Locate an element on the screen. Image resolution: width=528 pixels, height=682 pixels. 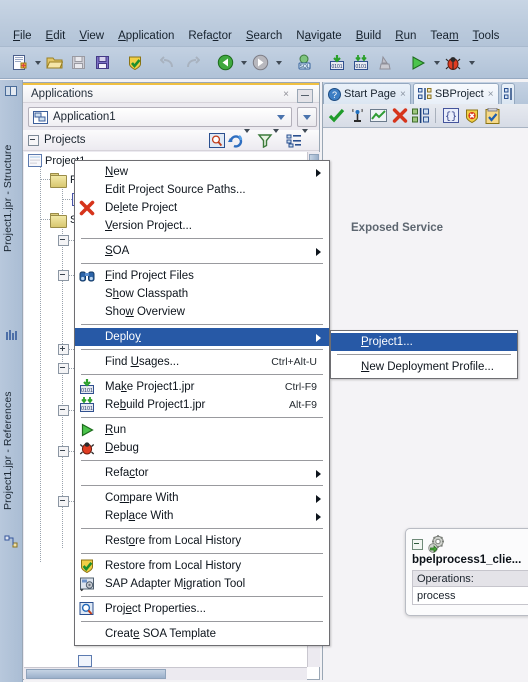
forward-dropdown-icon is located at coordinates (278, 63).